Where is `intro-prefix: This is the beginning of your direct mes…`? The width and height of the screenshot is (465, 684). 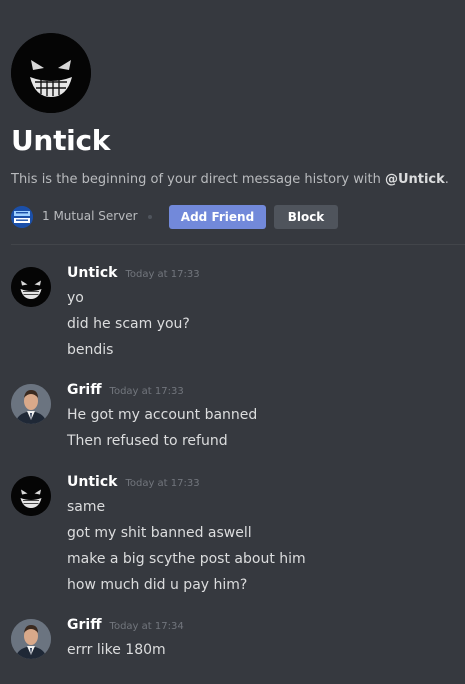
intro-prefix: This is the beginning of your direct mes… is located at coordinates (198, 179).